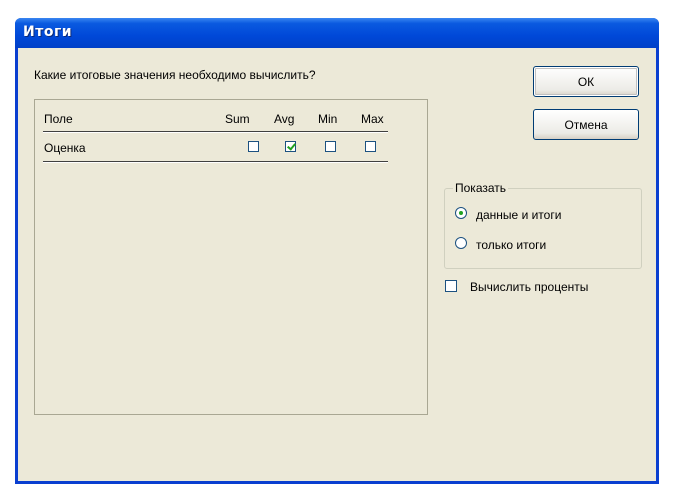 The image size is (675, 500). I want to click on percent-checkbox, so click(451, 286).